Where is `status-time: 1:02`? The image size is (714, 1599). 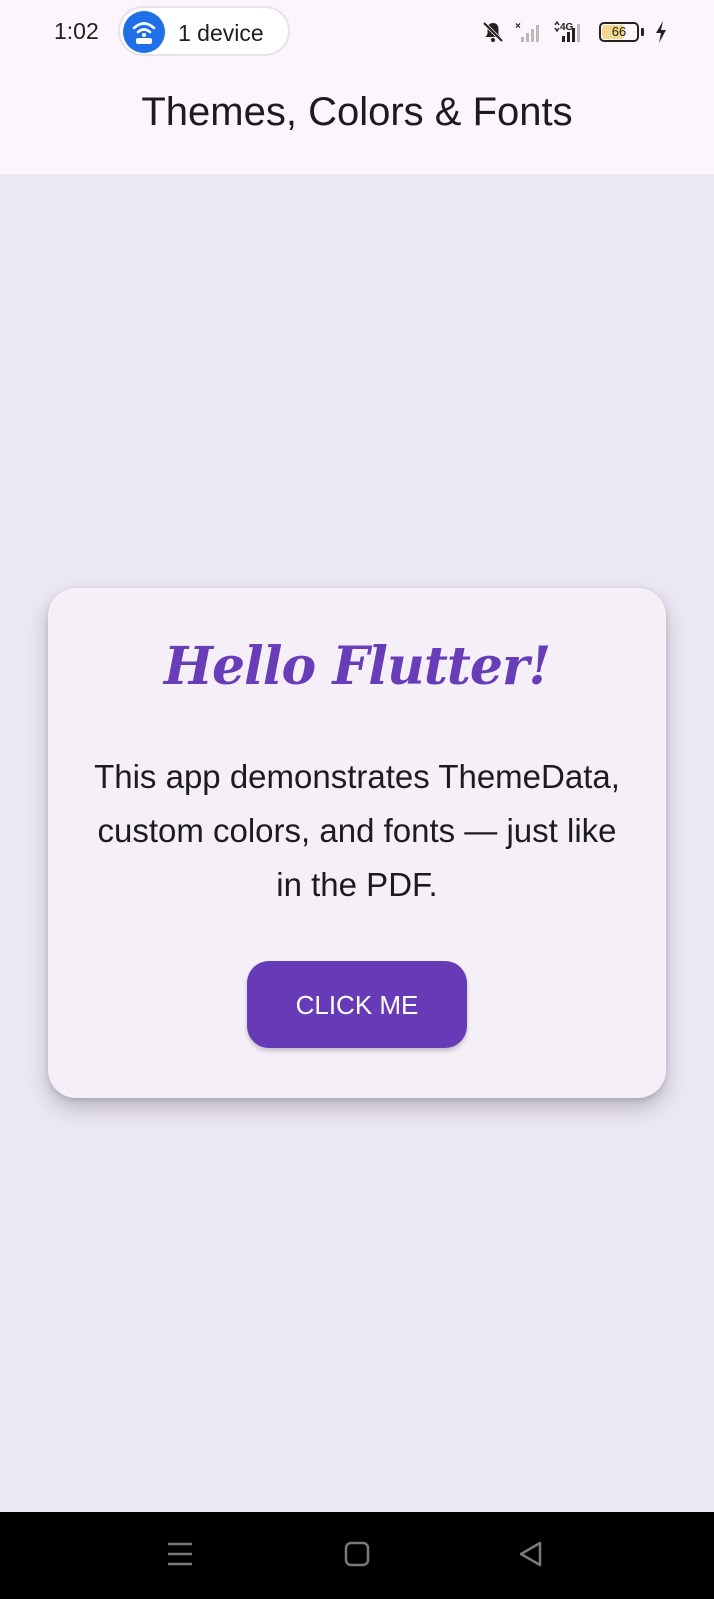
status-time: 1:02 is located at coordinates (76, 31).